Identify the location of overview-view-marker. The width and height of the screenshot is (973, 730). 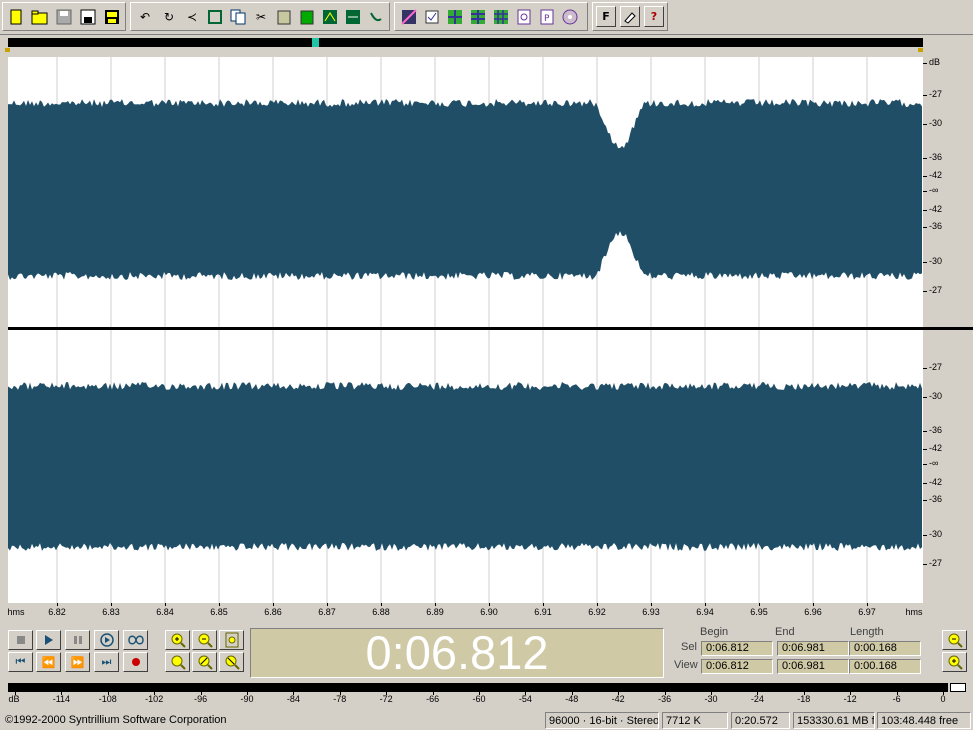
(315, 42).